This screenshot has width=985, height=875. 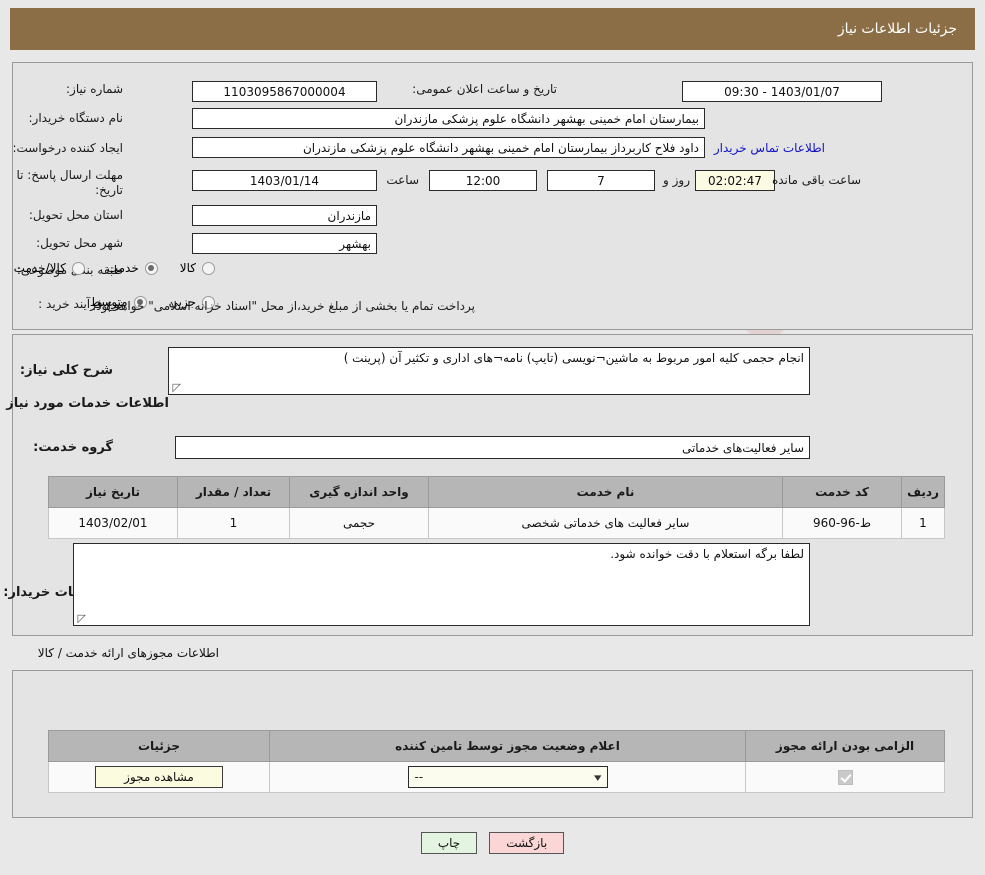 I want to click on announcement-datetime-value: 1403/01/07 - 09:30, so click(x=782, y=91).